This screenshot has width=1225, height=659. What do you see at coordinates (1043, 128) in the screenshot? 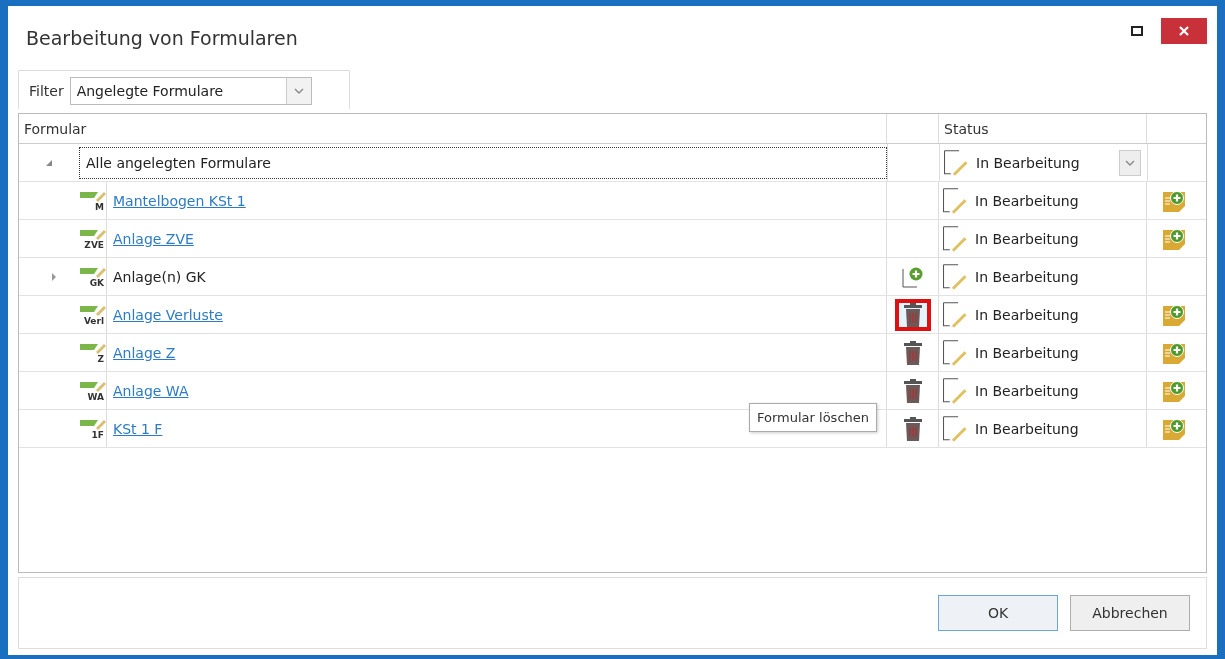
I see `column-header: Status` at bounding box center [1043, 128].